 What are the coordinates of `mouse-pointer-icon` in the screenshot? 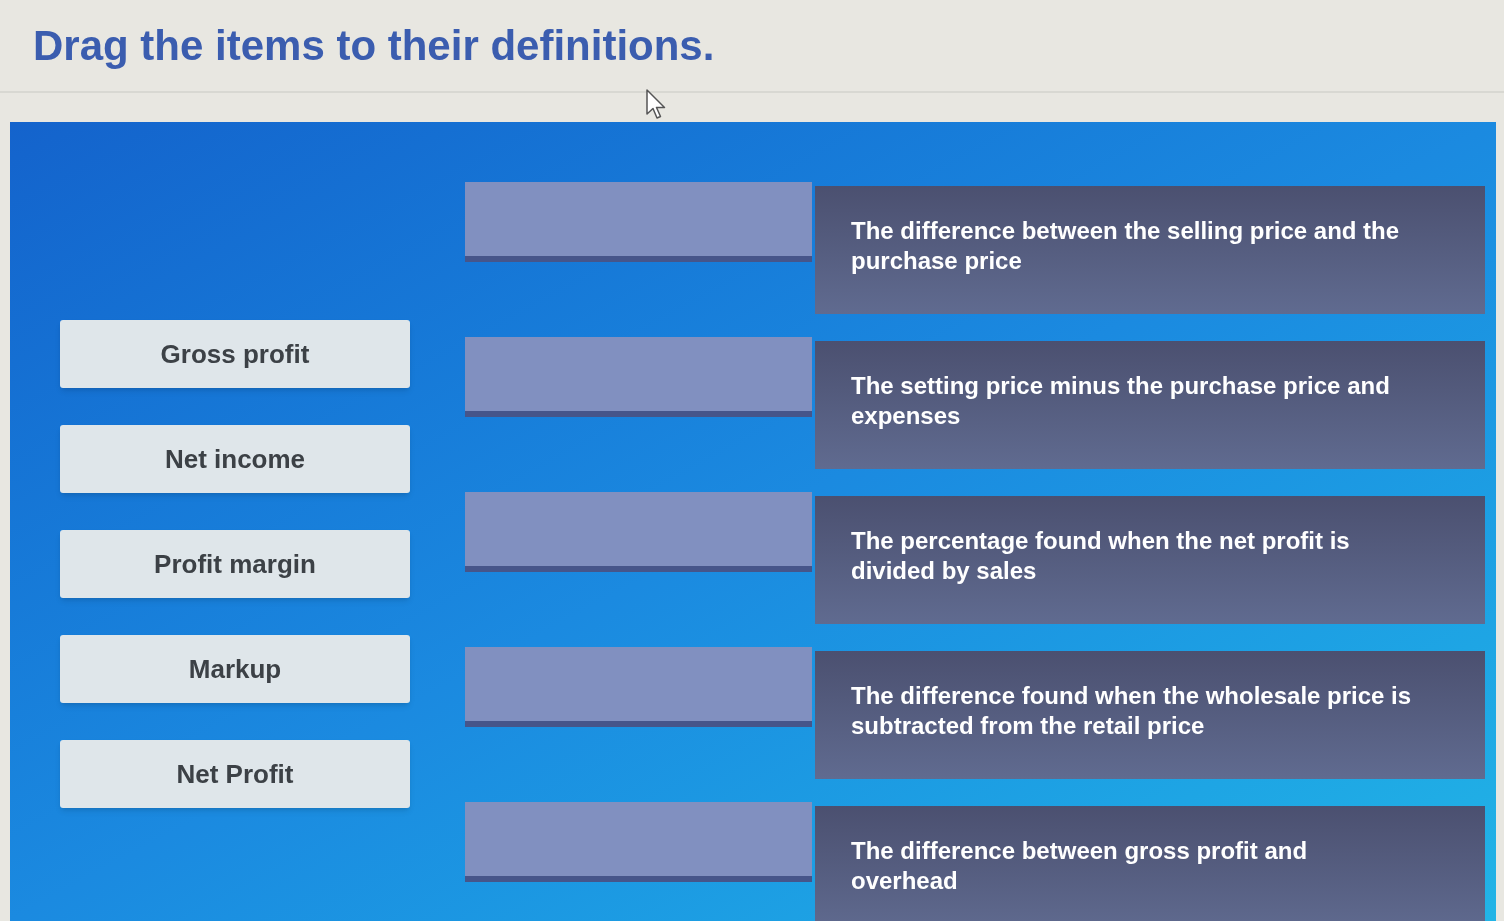 It's located at (656, 104).